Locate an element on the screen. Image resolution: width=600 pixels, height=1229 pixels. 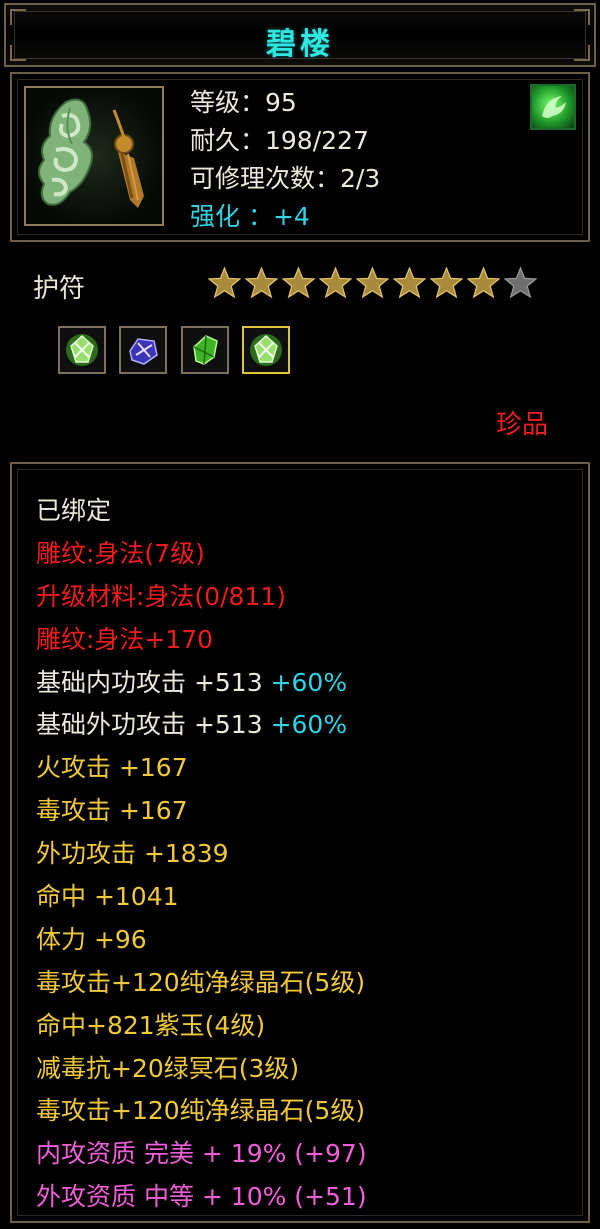
carving-bonus: 雕纹:身法+170 is located at coordinates (125, 639).